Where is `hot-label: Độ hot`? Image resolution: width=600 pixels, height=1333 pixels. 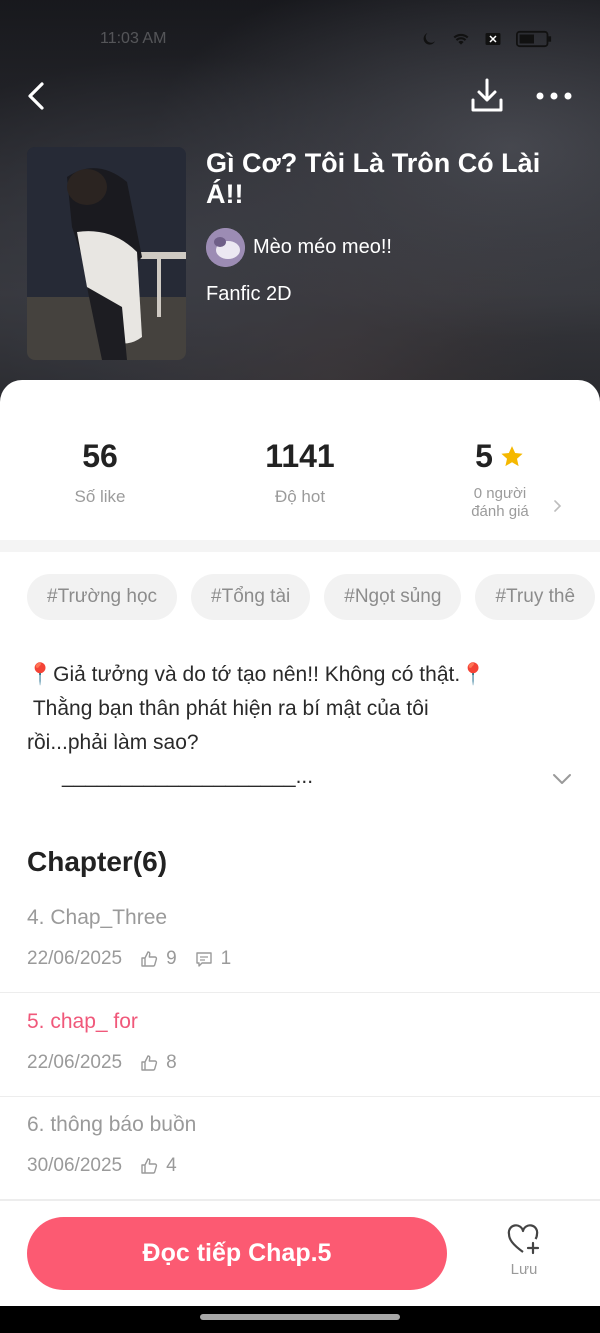
hot-label: Độ hot is located at coordinates (300, 496).